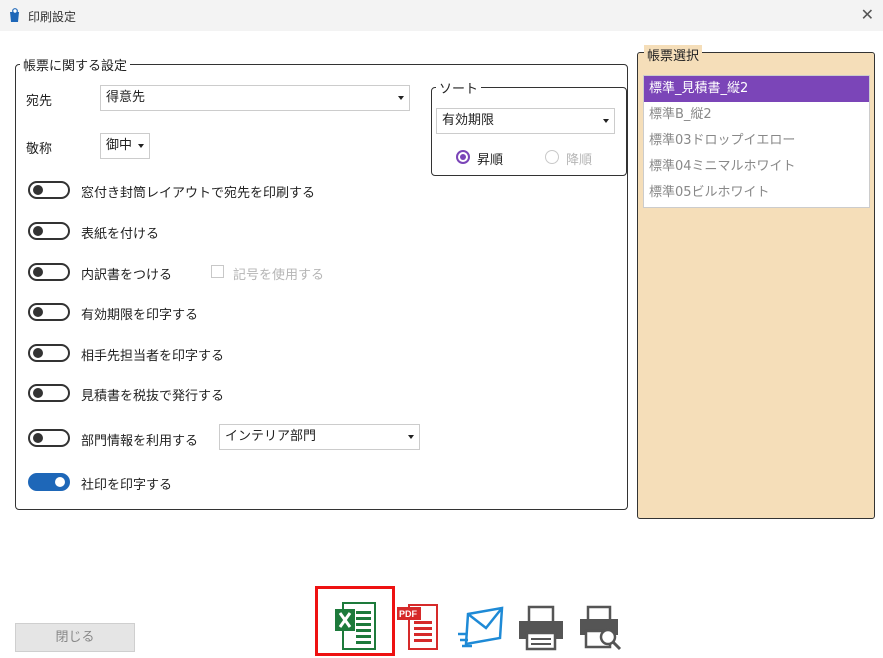 The image size is (883, 658). What do you see at coordinates (601, 628) in the screenshot?
I see `print-preview-icon` at bounding box center [601, 628].